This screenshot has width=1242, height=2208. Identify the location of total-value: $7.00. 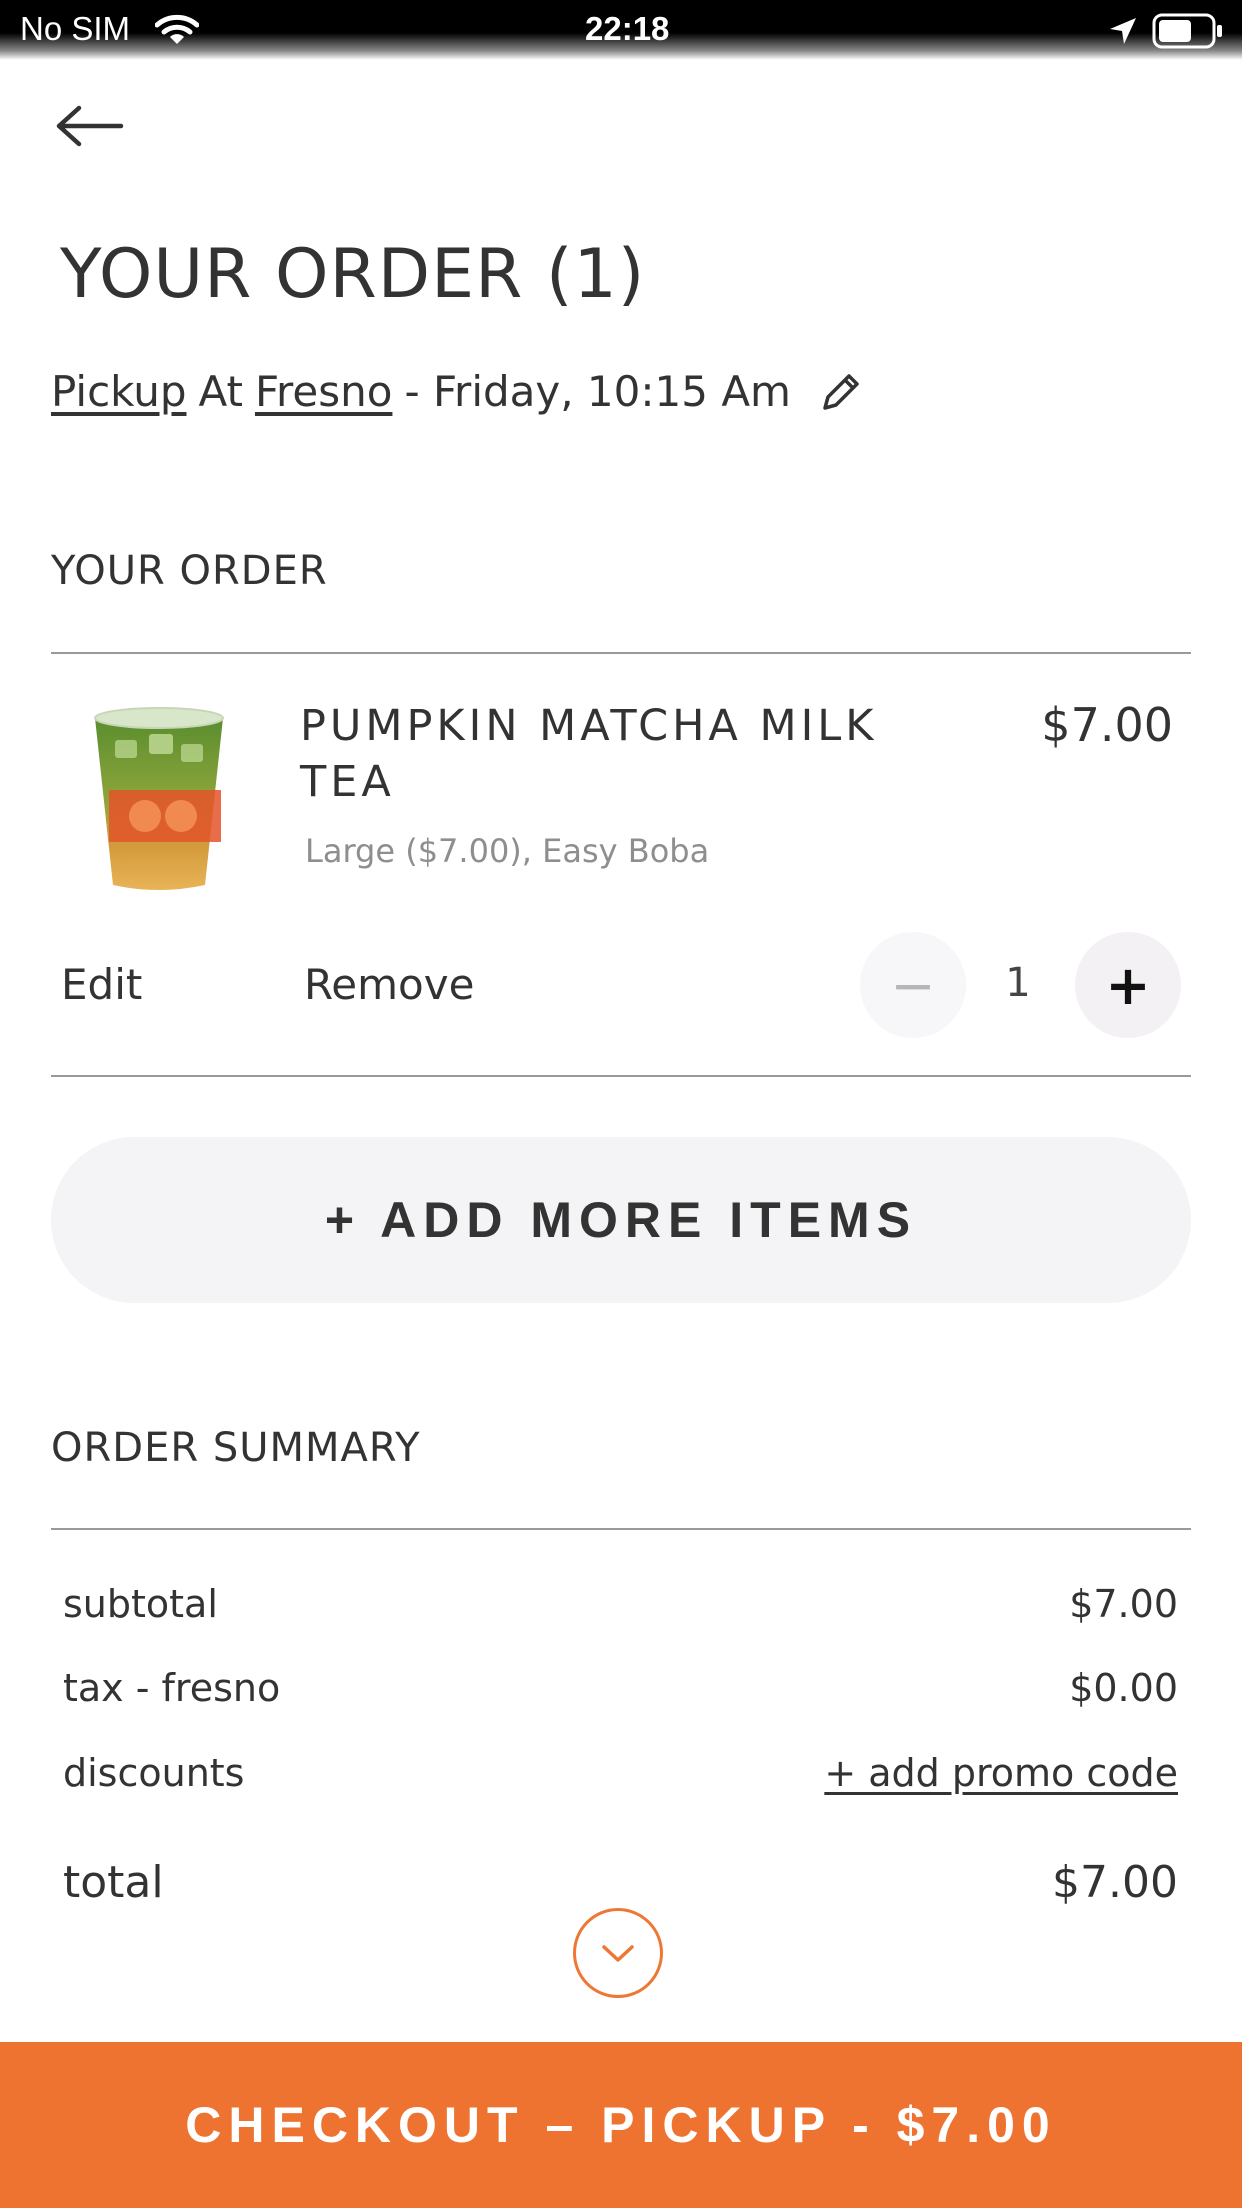
(1115, 1882).